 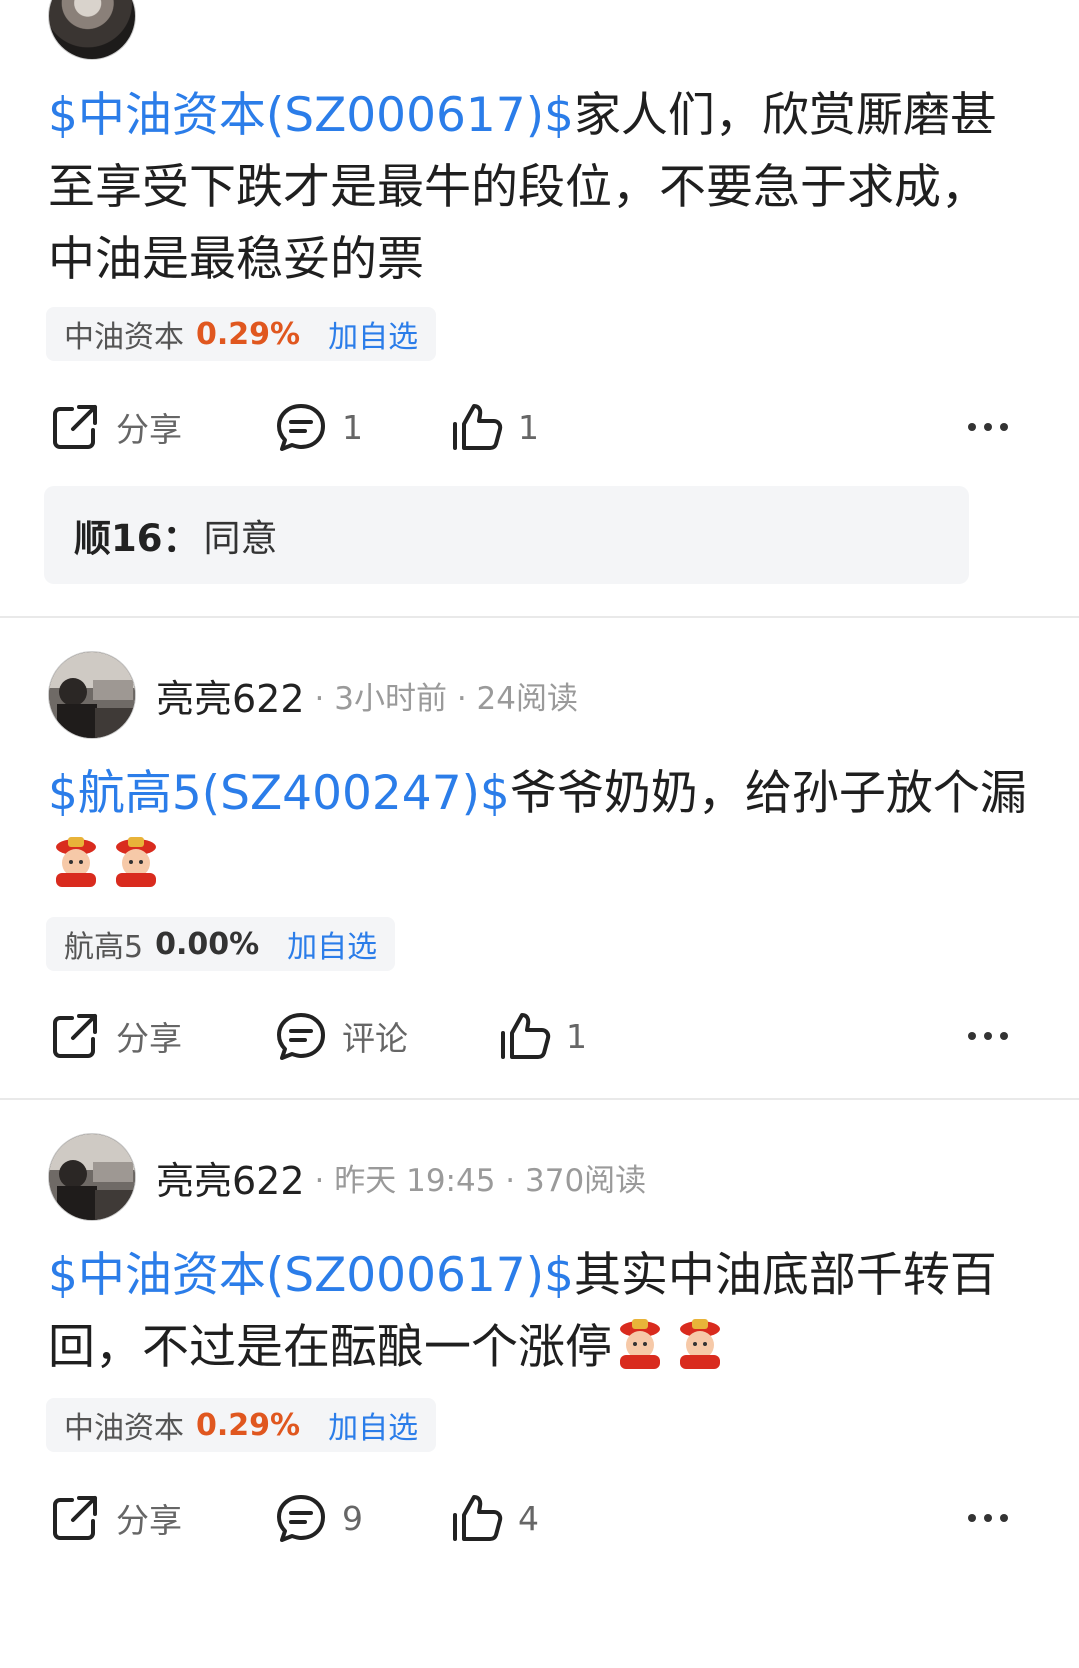 I want to click on stock-chip: 航高5 0.00% 加自选, so click(x=221, y=944).